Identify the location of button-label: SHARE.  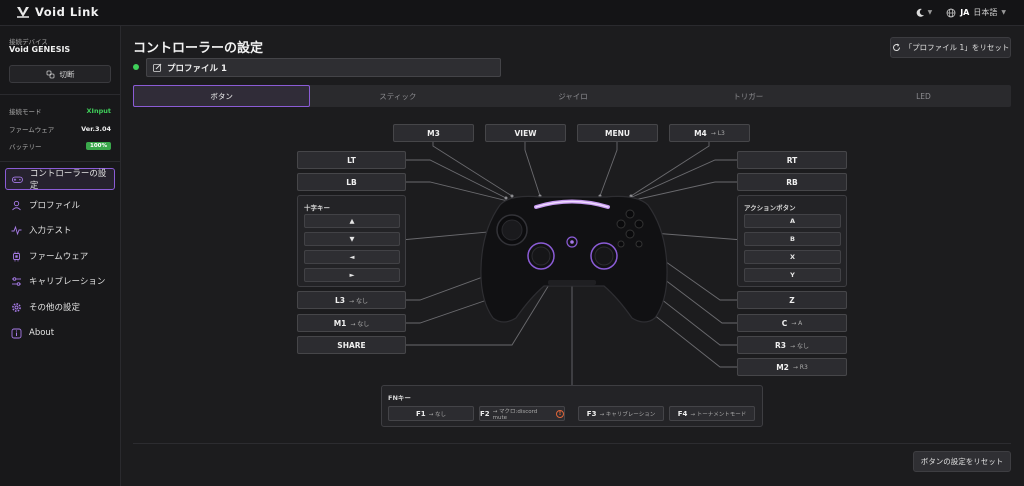
(351, 345).